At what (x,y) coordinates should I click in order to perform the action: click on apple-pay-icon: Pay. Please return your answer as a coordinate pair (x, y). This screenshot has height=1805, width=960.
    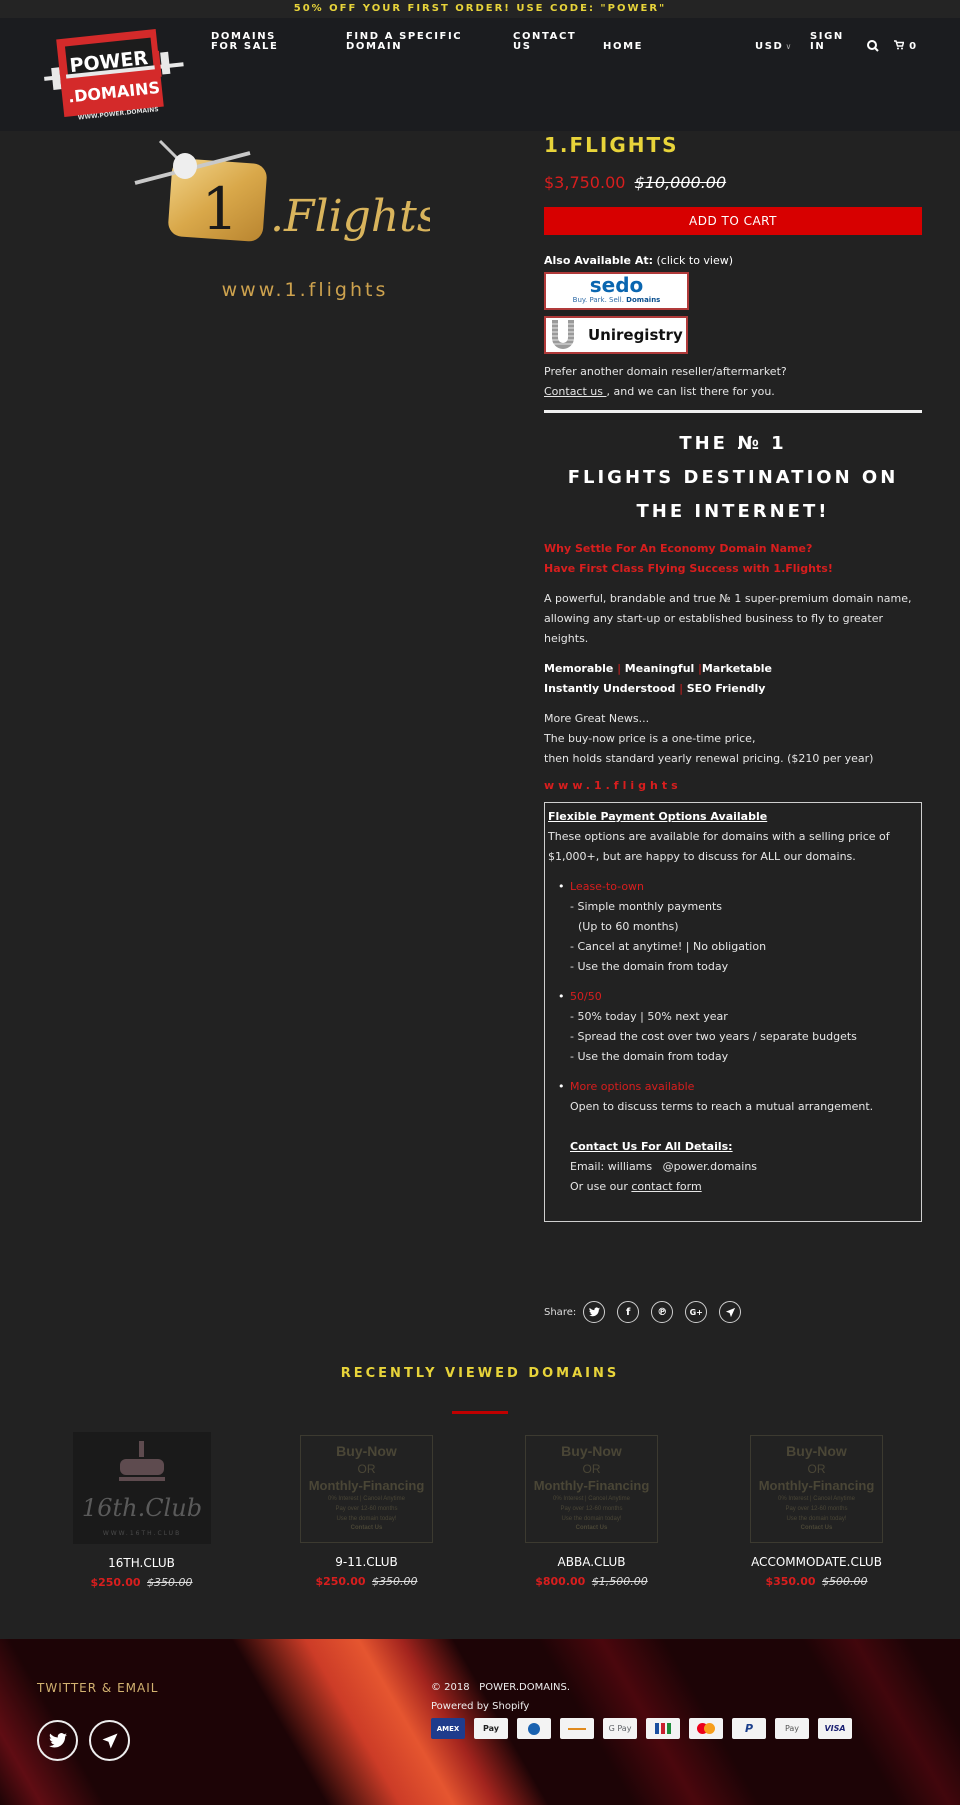
    Looking at the image, I should click on (491, 1728).